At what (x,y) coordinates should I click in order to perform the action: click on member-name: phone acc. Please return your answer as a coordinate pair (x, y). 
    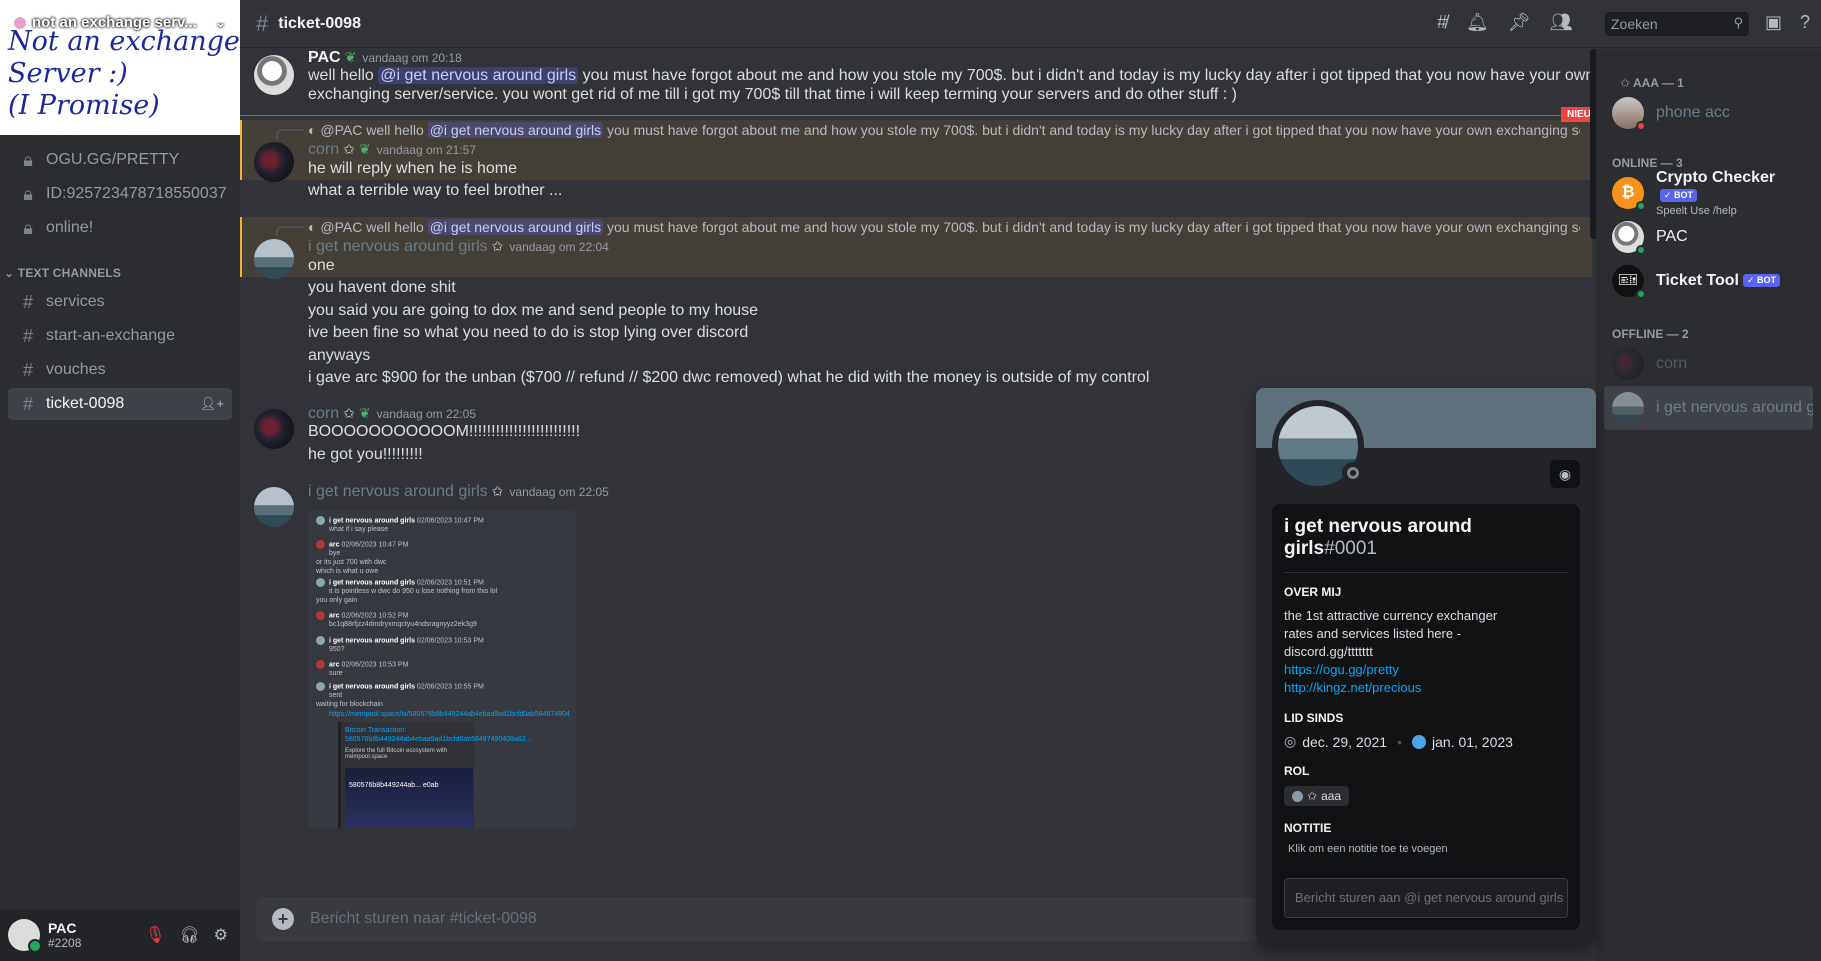
    Looking at the image, I should click on (1693, 112).